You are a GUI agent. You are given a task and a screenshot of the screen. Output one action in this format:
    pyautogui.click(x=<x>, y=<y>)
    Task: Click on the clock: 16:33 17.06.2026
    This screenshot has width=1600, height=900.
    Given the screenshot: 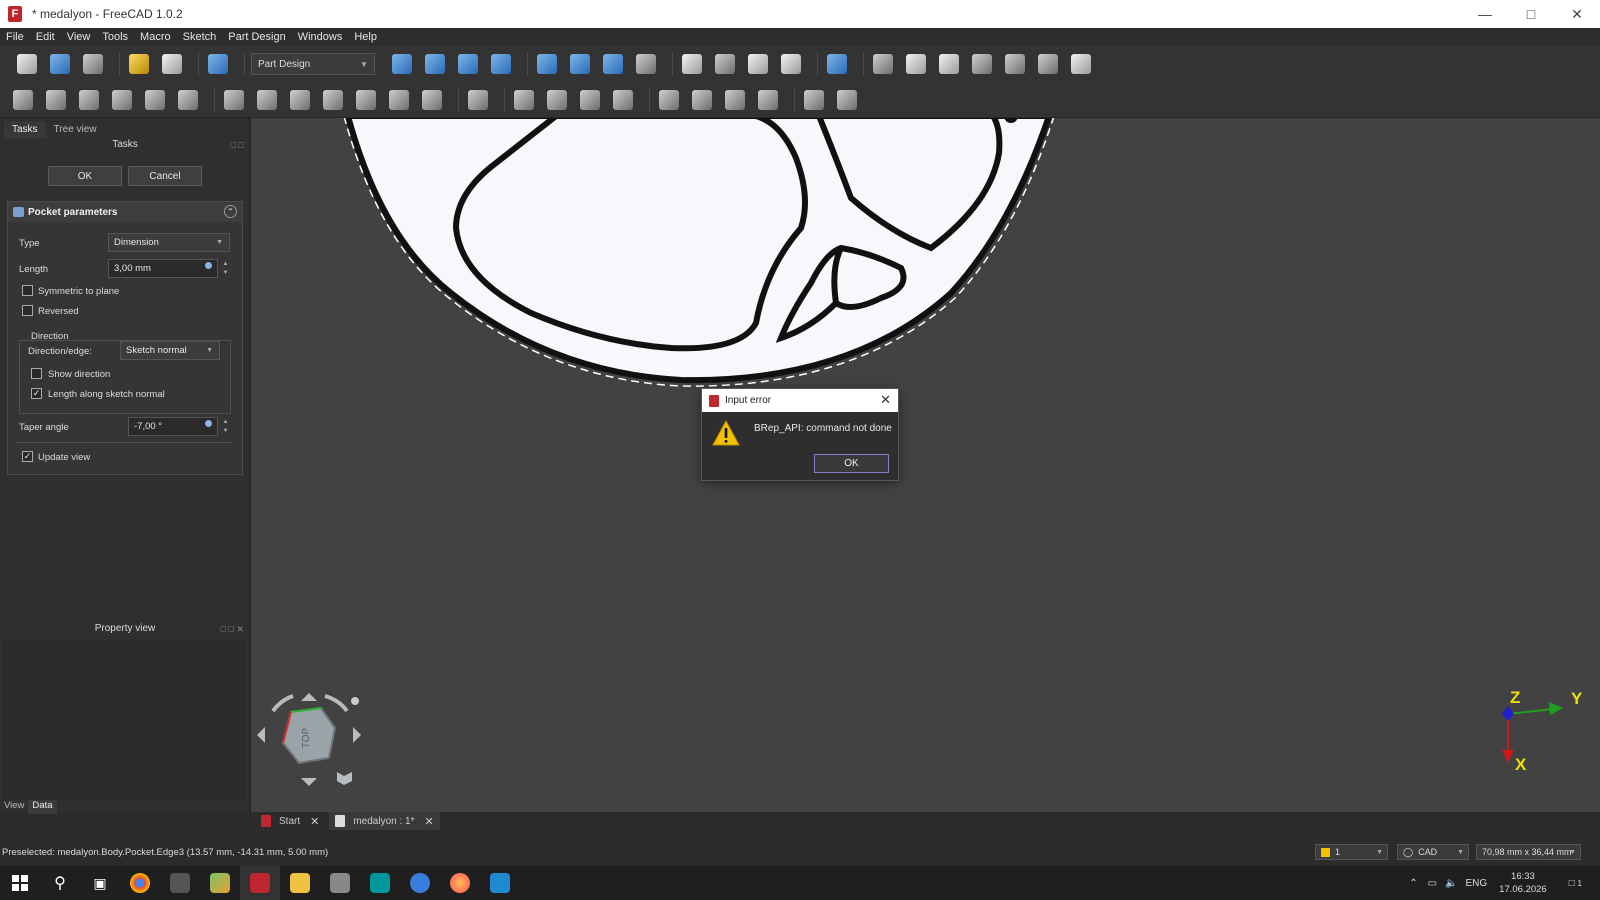 What is the action you would take?
    pyautogui.click(x=1523, y=883)
    